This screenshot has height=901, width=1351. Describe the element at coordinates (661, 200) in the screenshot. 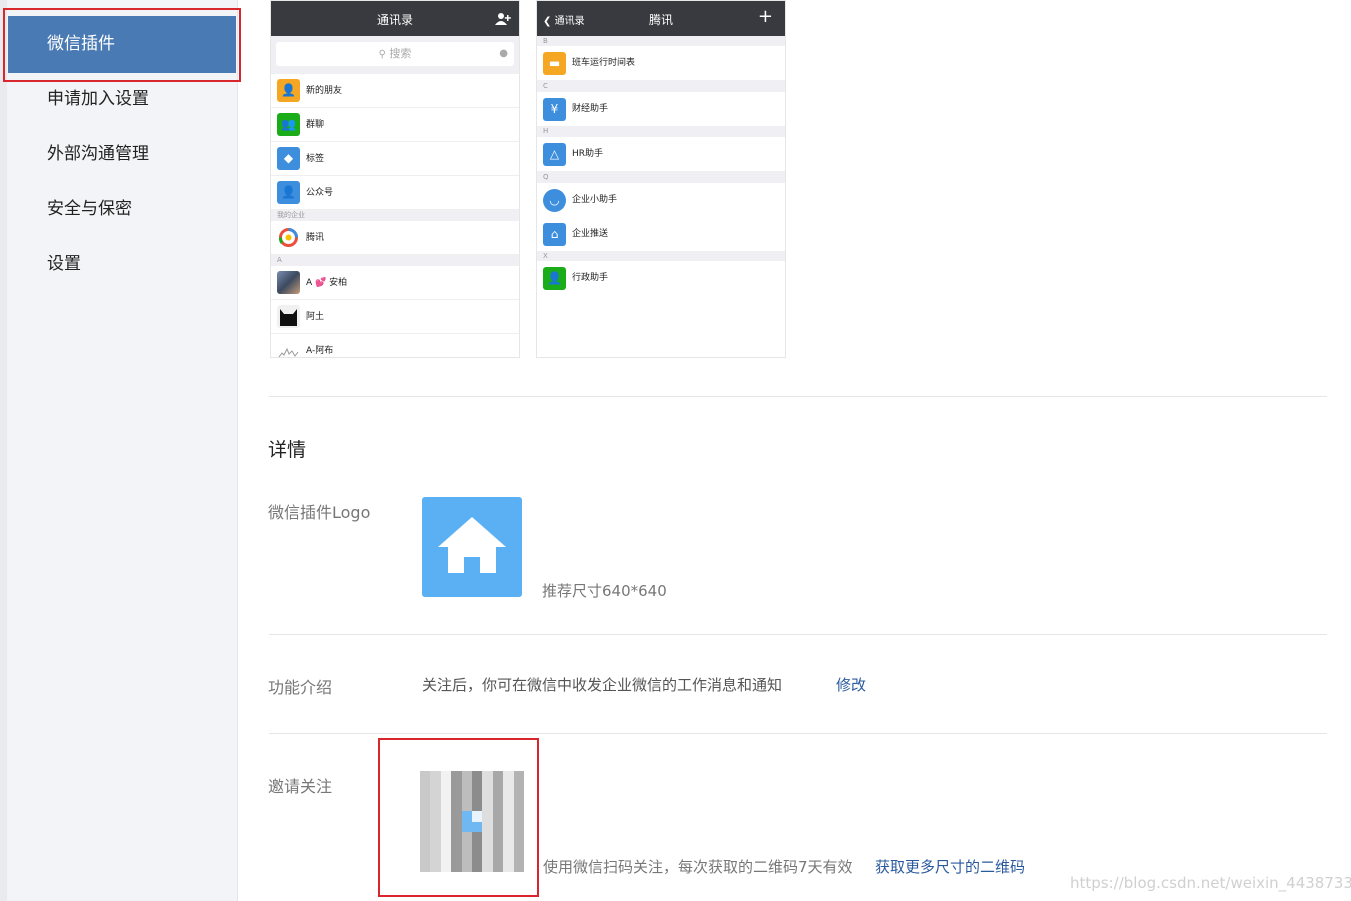

I see `list-item: ◡ 企业小助手` at that location.